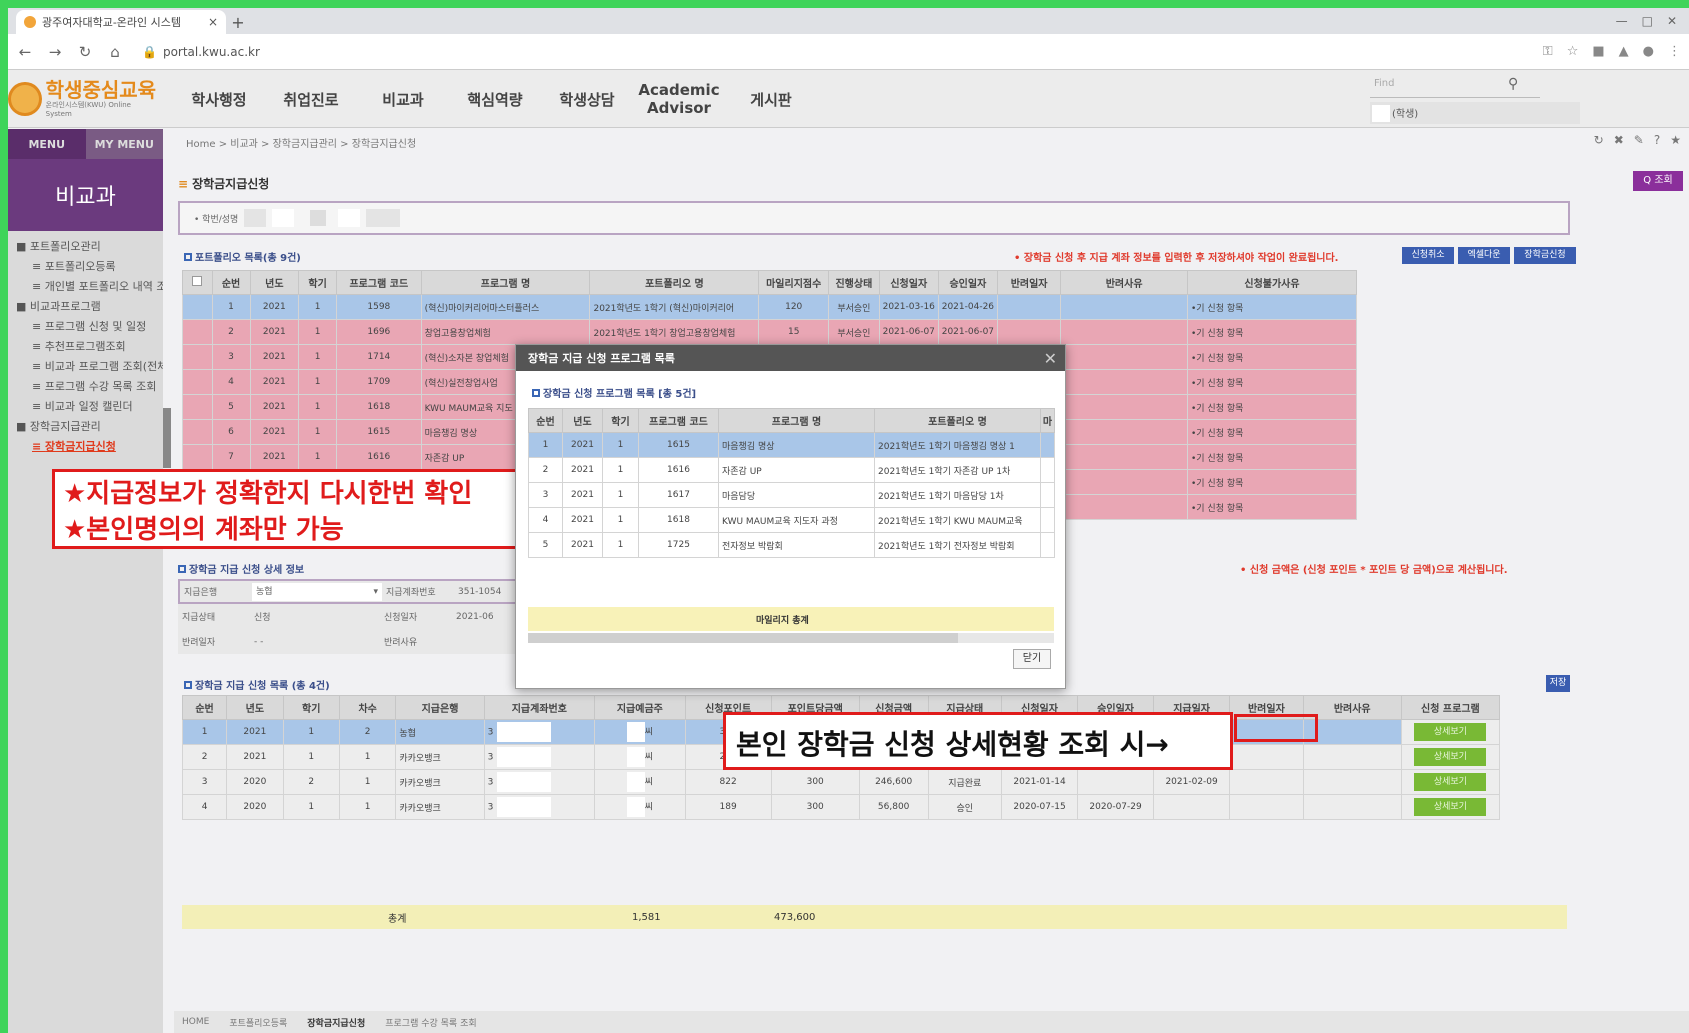 This screenshot has height=1033, width=1689. Describe the element at coordinates (197, 282) in the screenshot. I see `col-check` at that location.